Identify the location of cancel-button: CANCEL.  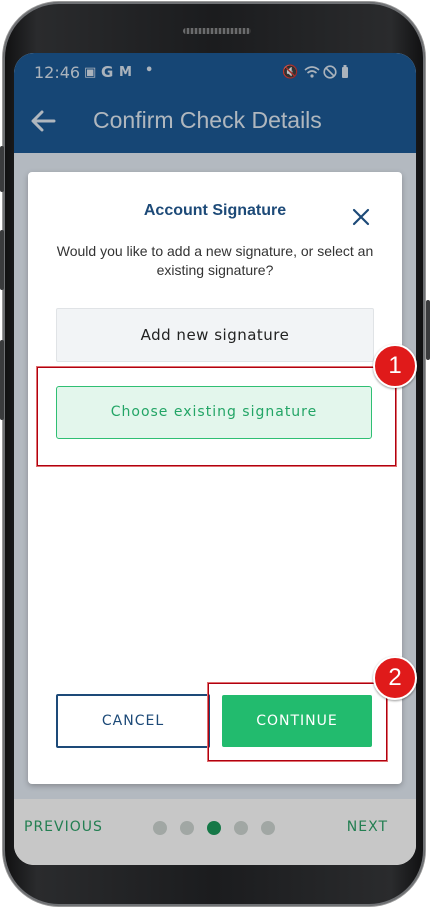
(133, 721).